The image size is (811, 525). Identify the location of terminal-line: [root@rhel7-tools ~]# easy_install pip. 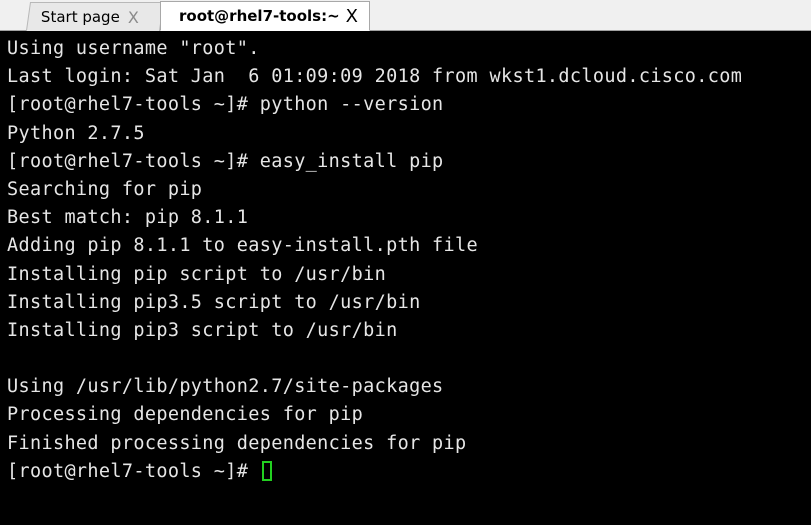
(225, 161).